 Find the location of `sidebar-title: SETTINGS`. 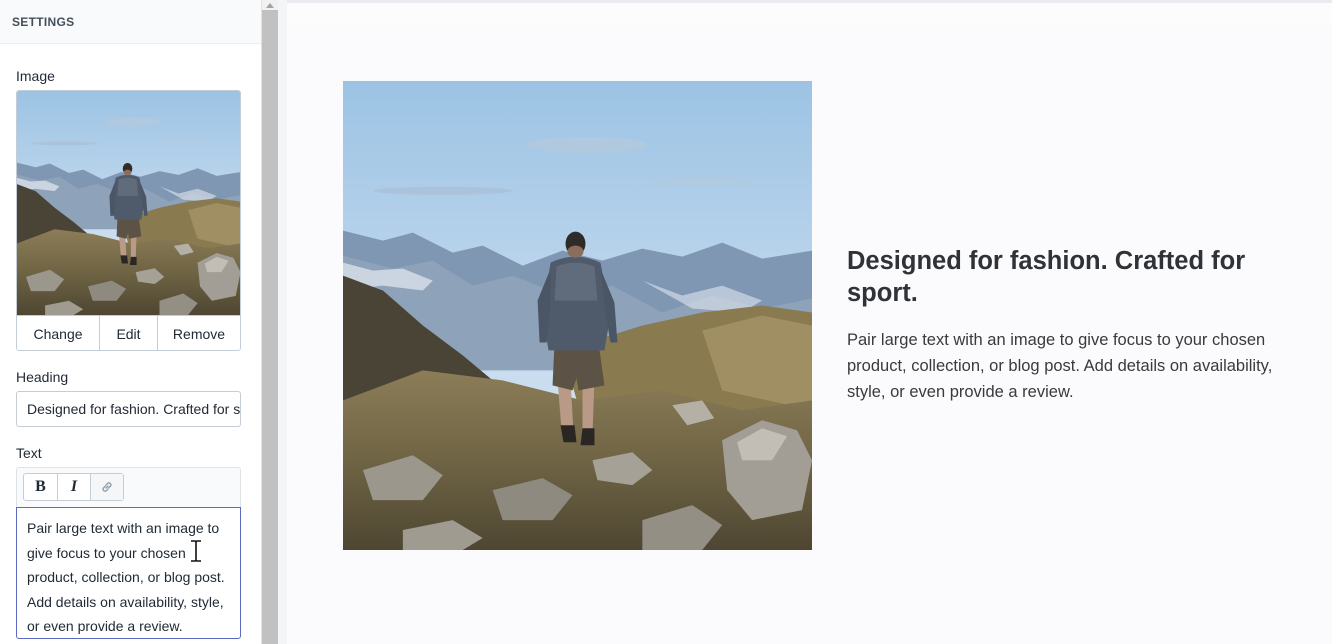

sidebar-title: SETTINGS is located at coordinates (43, 21).